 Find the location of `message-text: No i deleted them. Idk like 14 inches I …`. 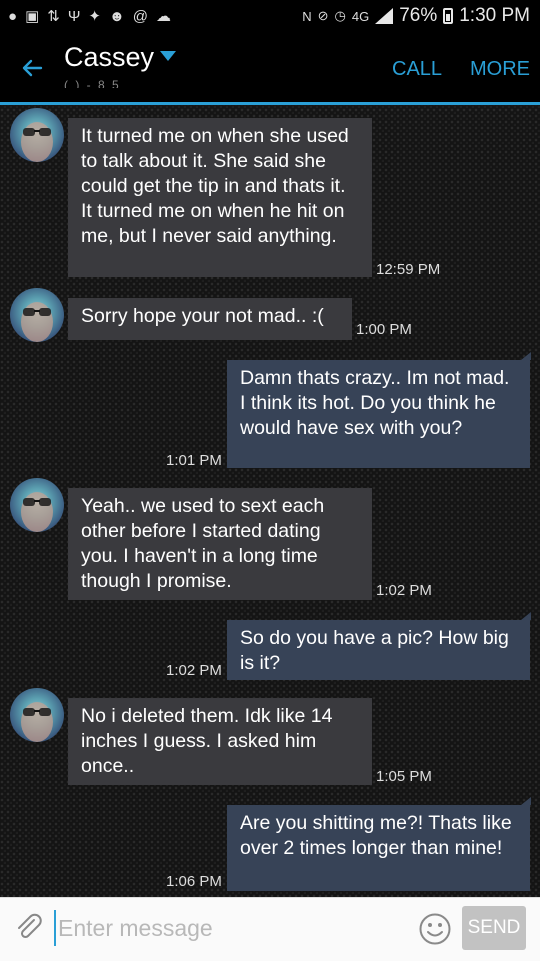

message-text: No i deleted them. Idk like 14 inches I … is located at coordinates (207, 741).